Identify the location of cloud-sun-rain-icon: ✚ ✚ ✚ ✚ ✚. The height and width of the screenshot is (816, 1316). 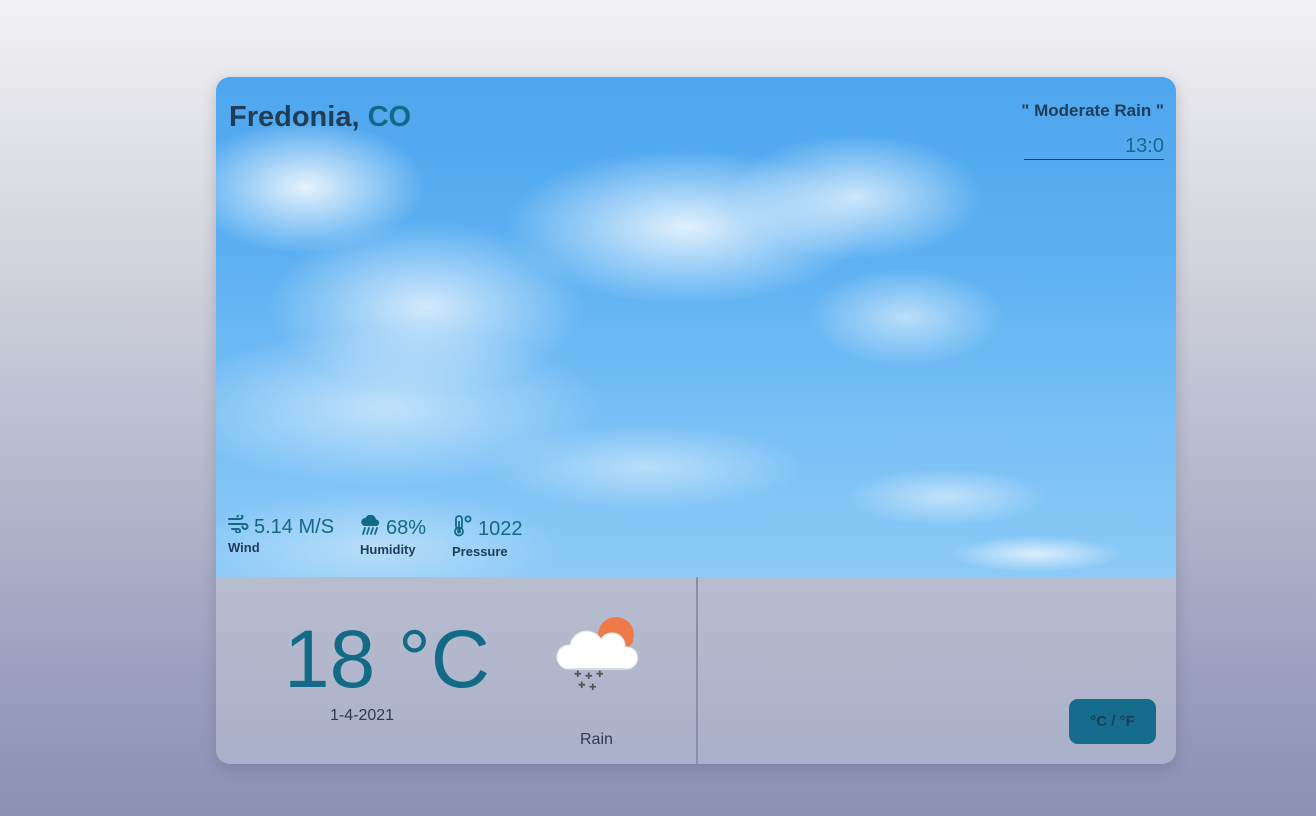
(597, 655).